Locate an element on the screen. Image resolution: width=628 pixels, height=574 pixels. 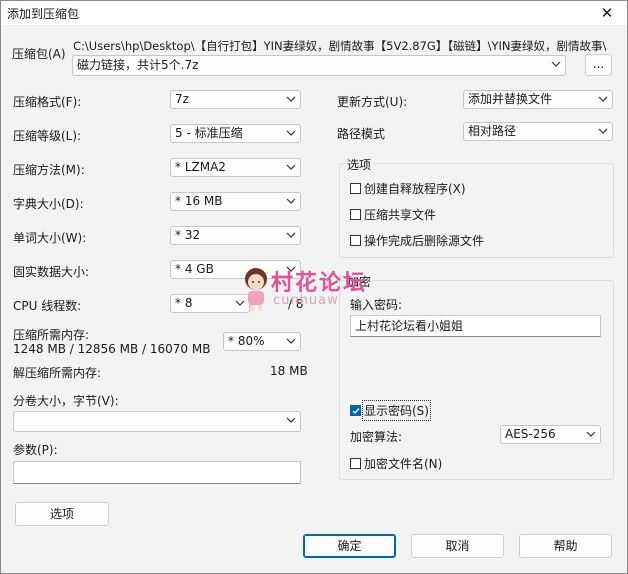
mascot-icon is located at coordinates (256, 289).